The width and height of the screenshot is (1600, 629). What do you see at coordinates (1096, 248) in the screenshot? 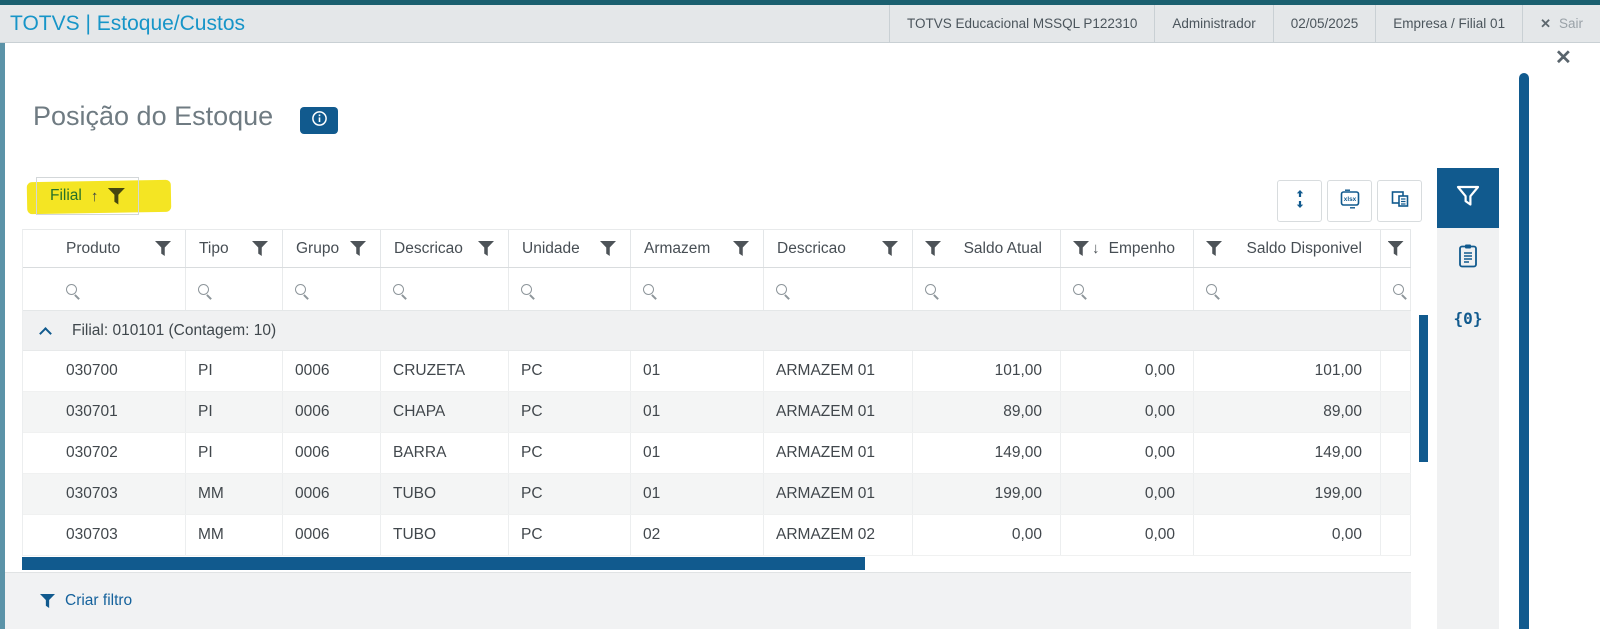
I see `sort-descending-icon: ↓` at bounding box center [1096, 248].